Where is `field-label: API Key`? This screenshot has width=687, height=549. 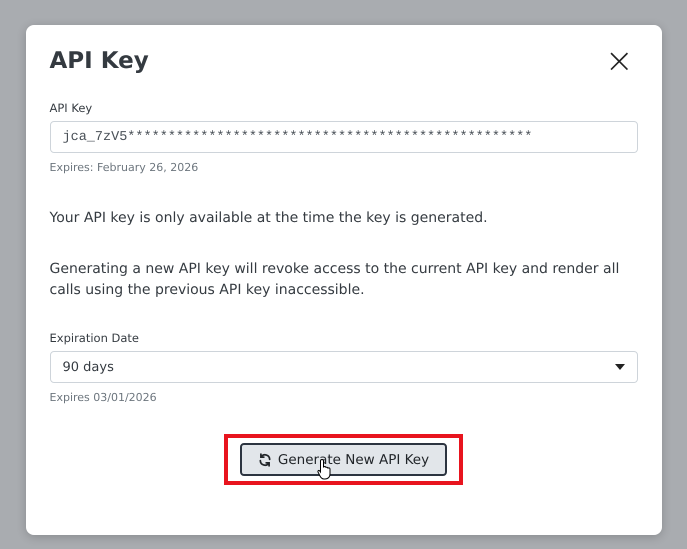 field-label: API Key is located at coordinates (72, 108).